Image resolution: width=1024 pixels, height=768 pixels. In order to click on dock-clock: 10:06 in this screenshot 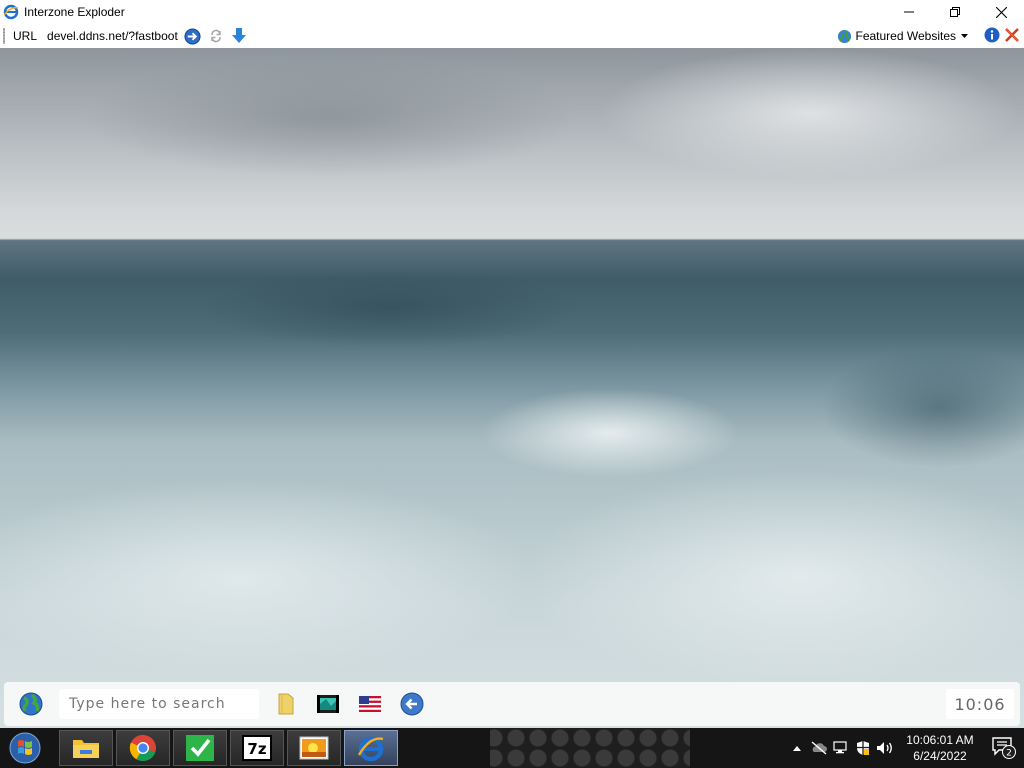, I will do `click(980, 704)`.